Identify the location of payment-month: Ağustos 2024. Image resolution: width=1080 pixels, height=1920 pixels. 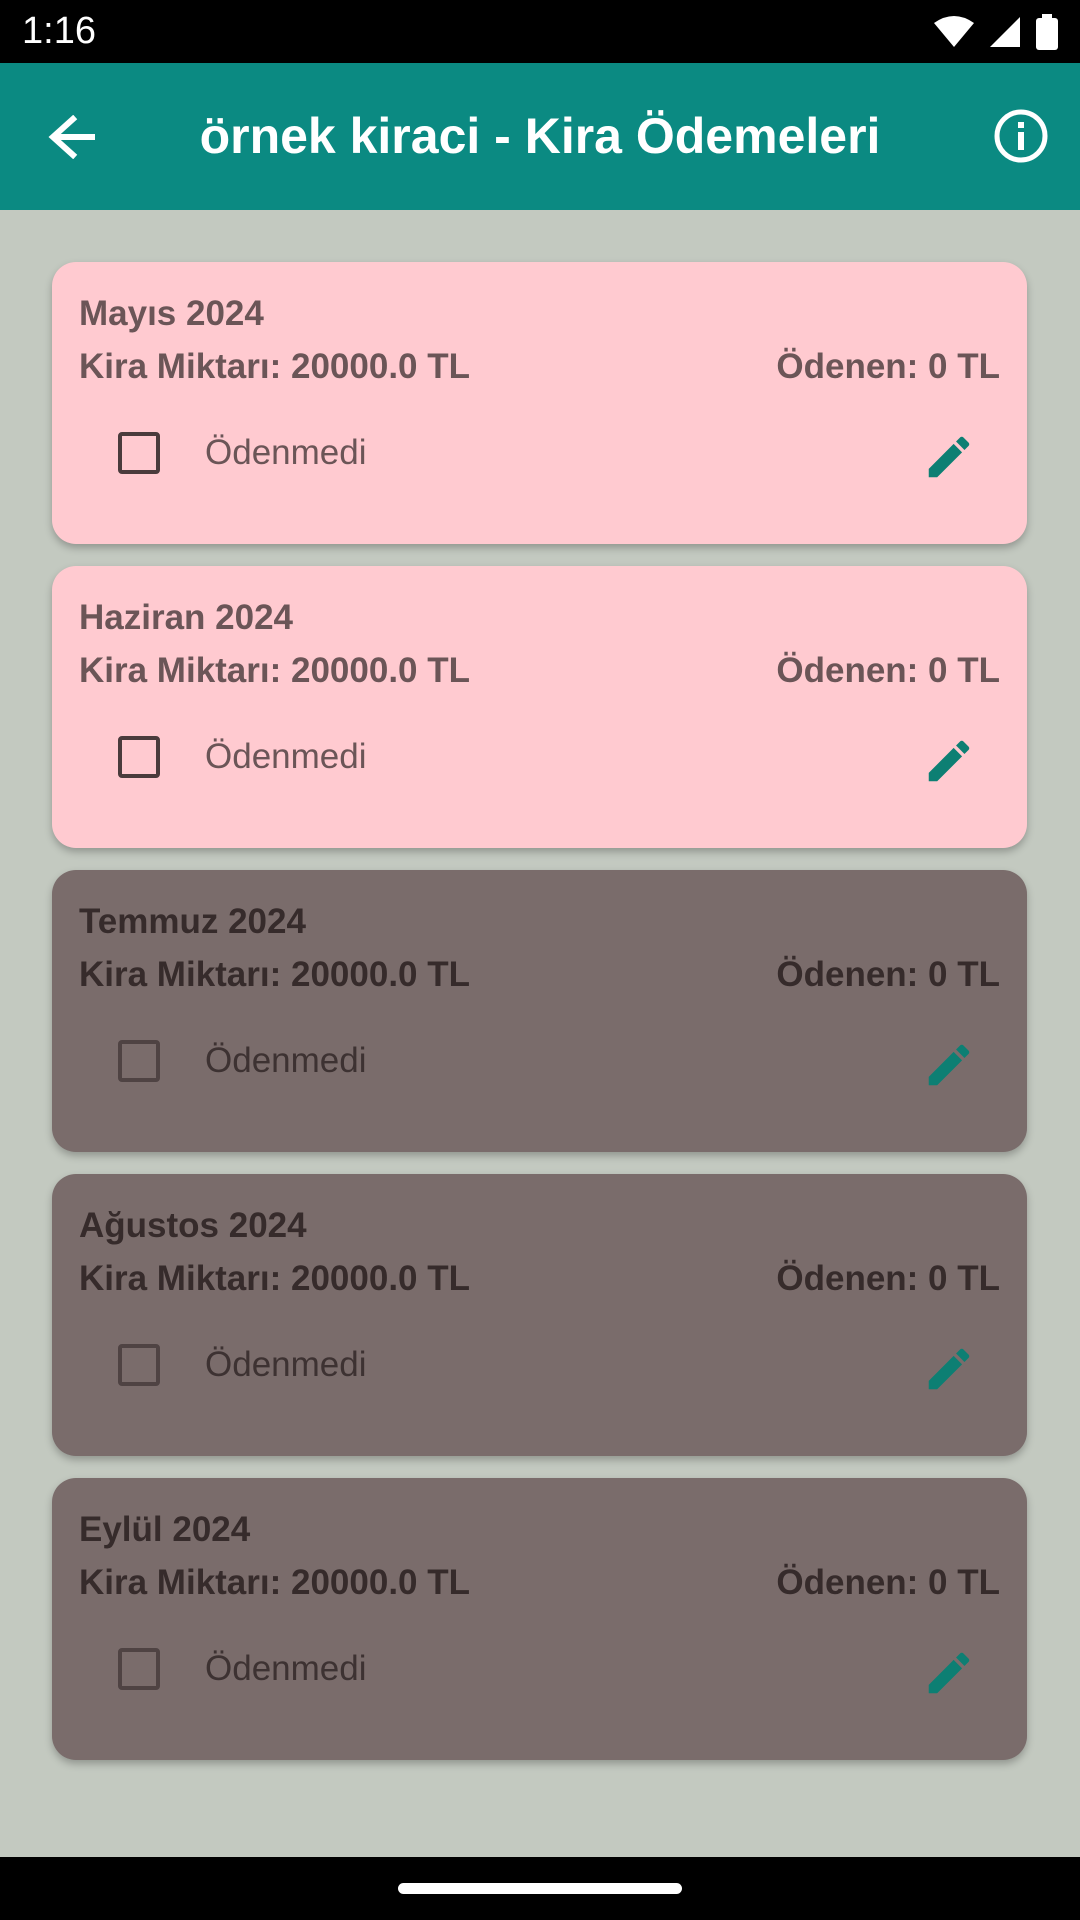
(193, 1225).